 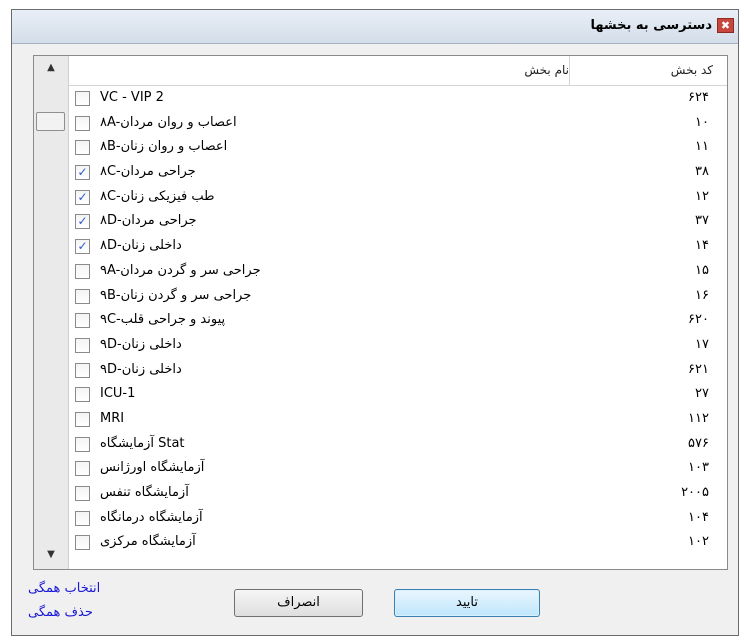 I want to click on list-item: MRI ۱۱۲, so click(x=398, y=419).